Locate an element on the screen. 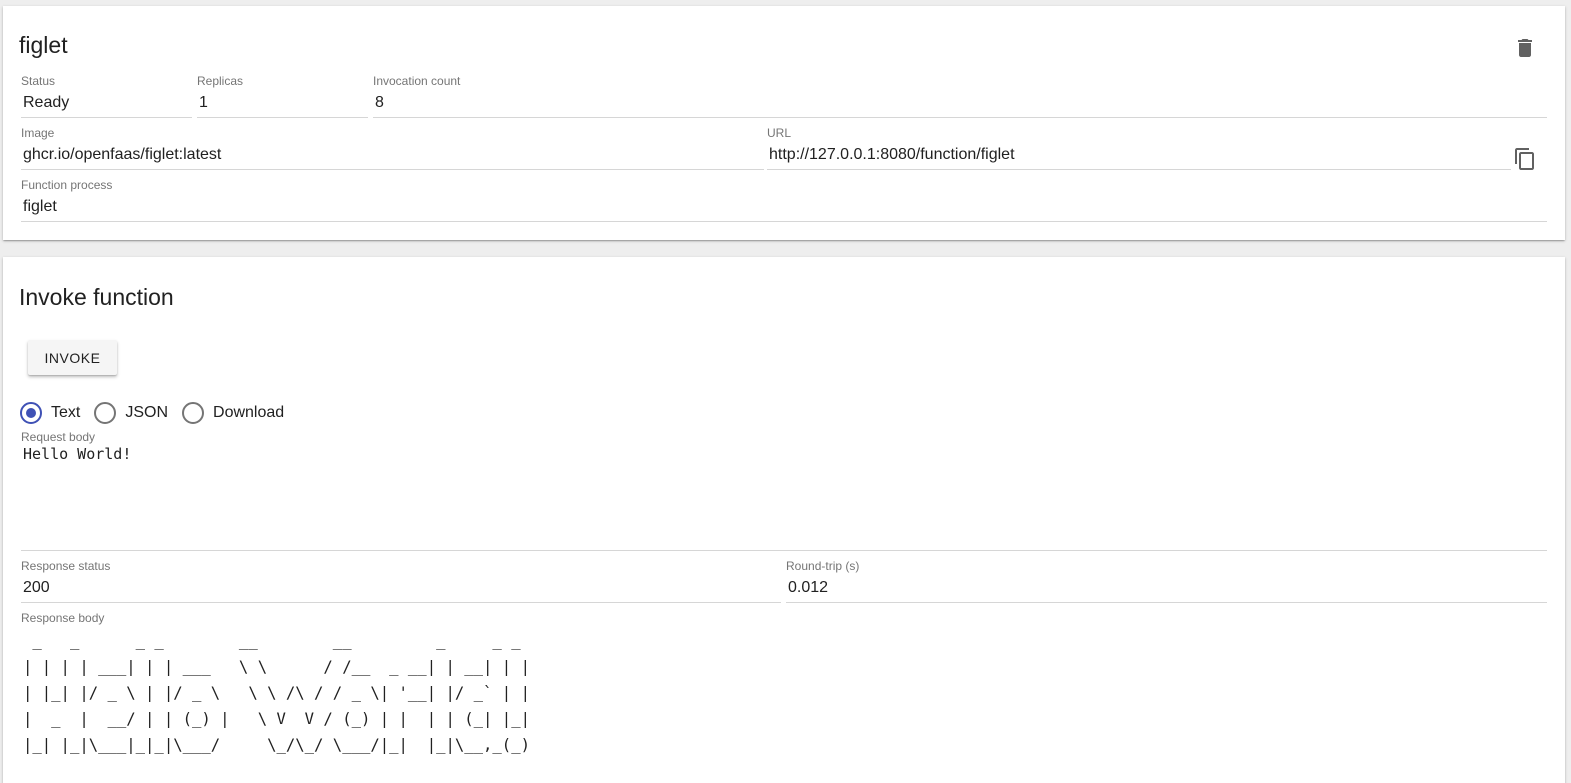 The image size is (1571, 783). function-process-label: Function process is located at coordinates (67, 185).